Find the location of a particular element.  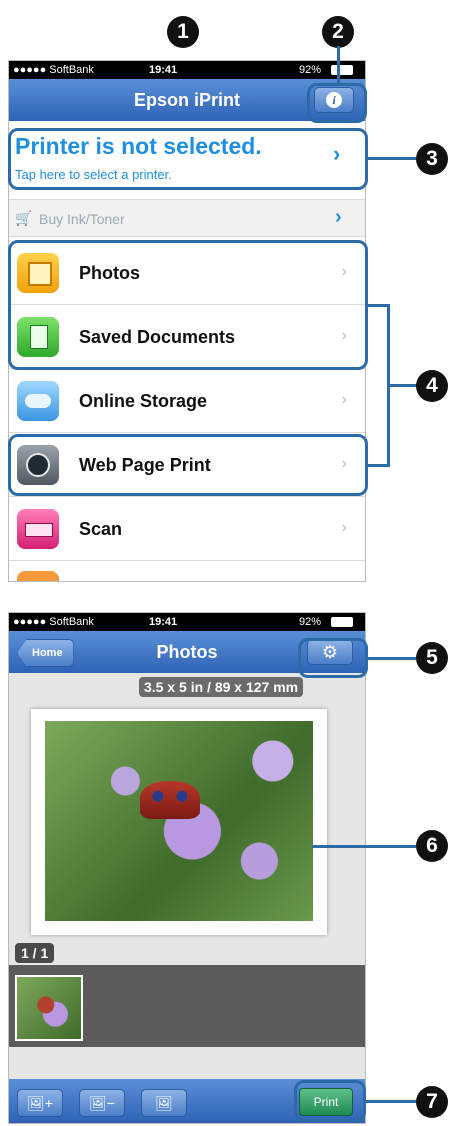

buy-ink-row: 🛒 Buy Ink/Toner › is located at coordinates (187, 218).